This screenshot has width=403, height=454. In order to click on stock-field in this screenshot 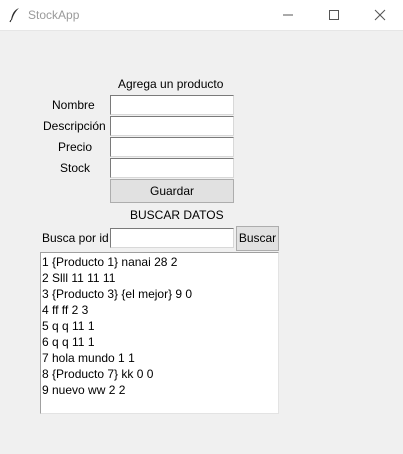, I will do `click(172, 168)`.